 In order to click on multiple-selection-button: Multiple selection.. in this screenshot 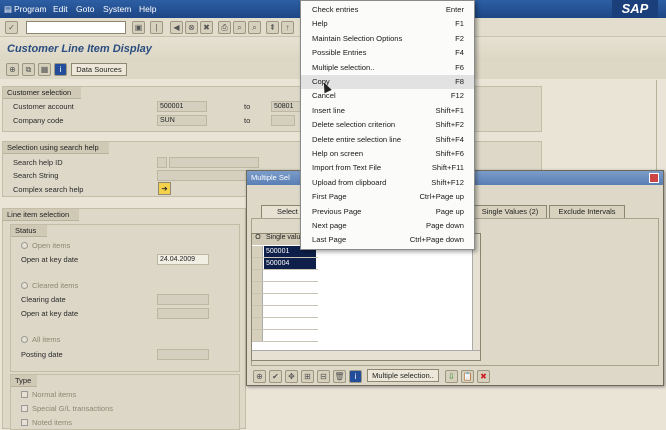, I will do `click(403, 375)`.